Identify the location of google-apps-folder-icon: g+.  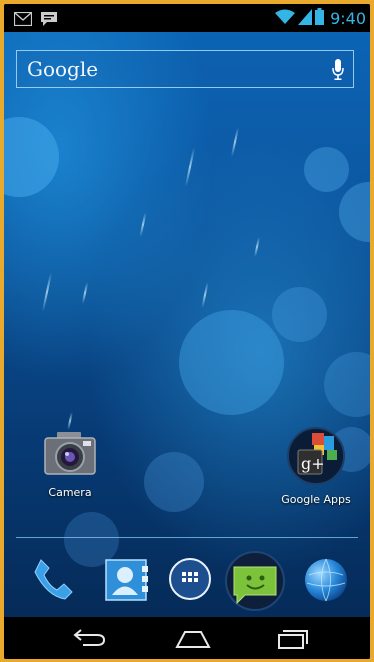
(316, 458).